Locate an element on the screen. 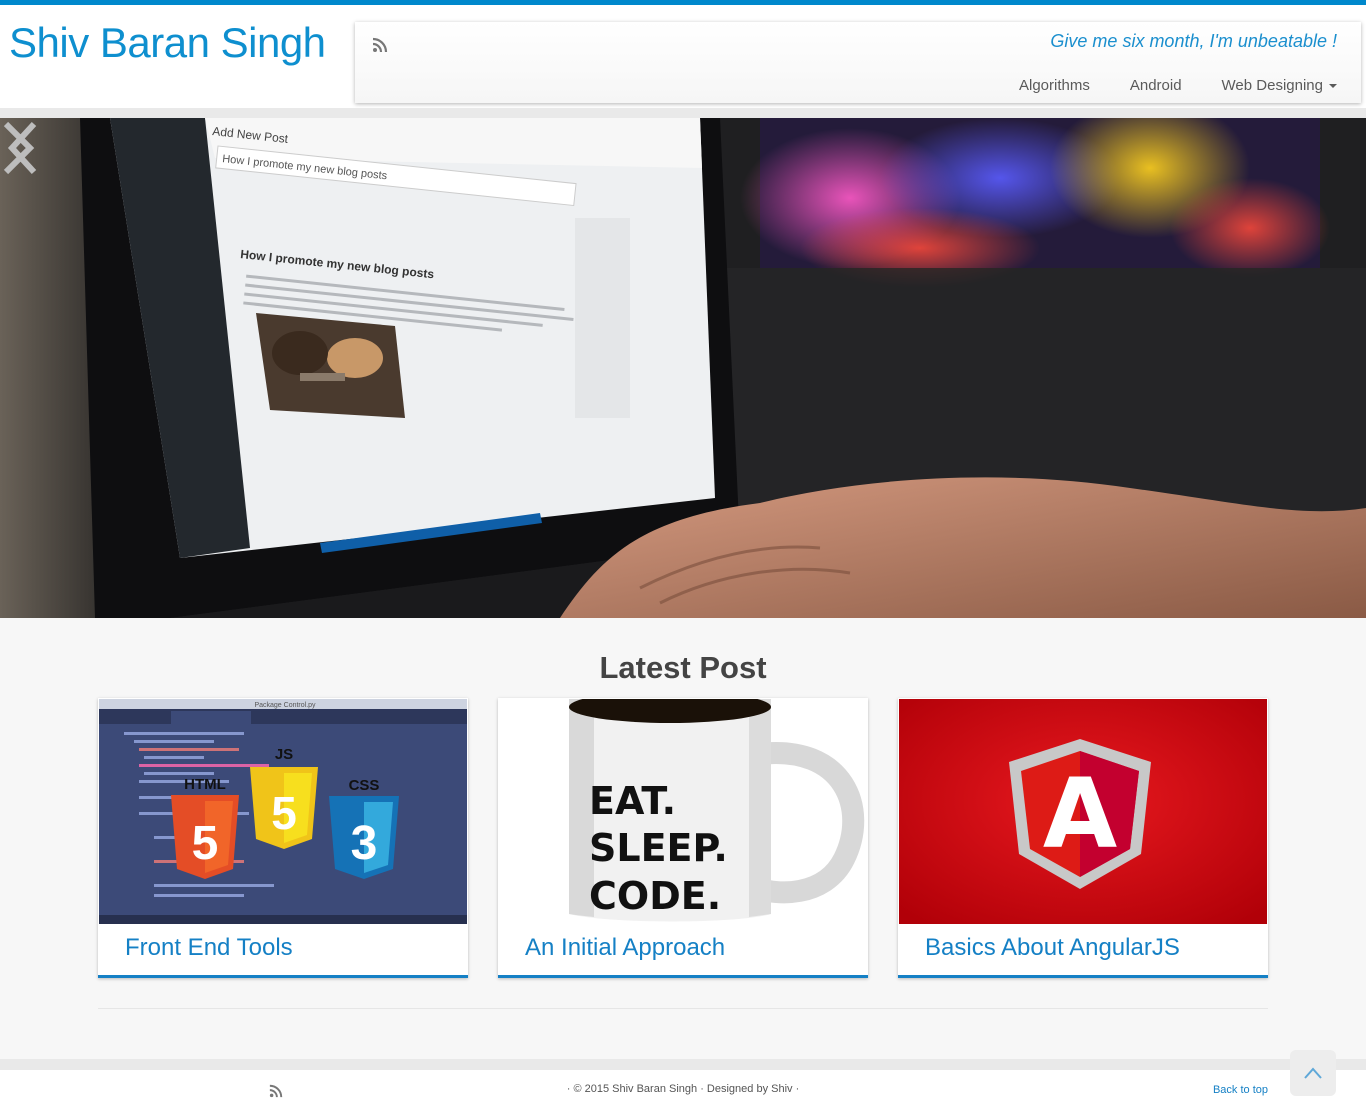  post-thumbnail: Package Control.py 5 HTML 5 JS 3 CSS is located at coordinates (283, 811).